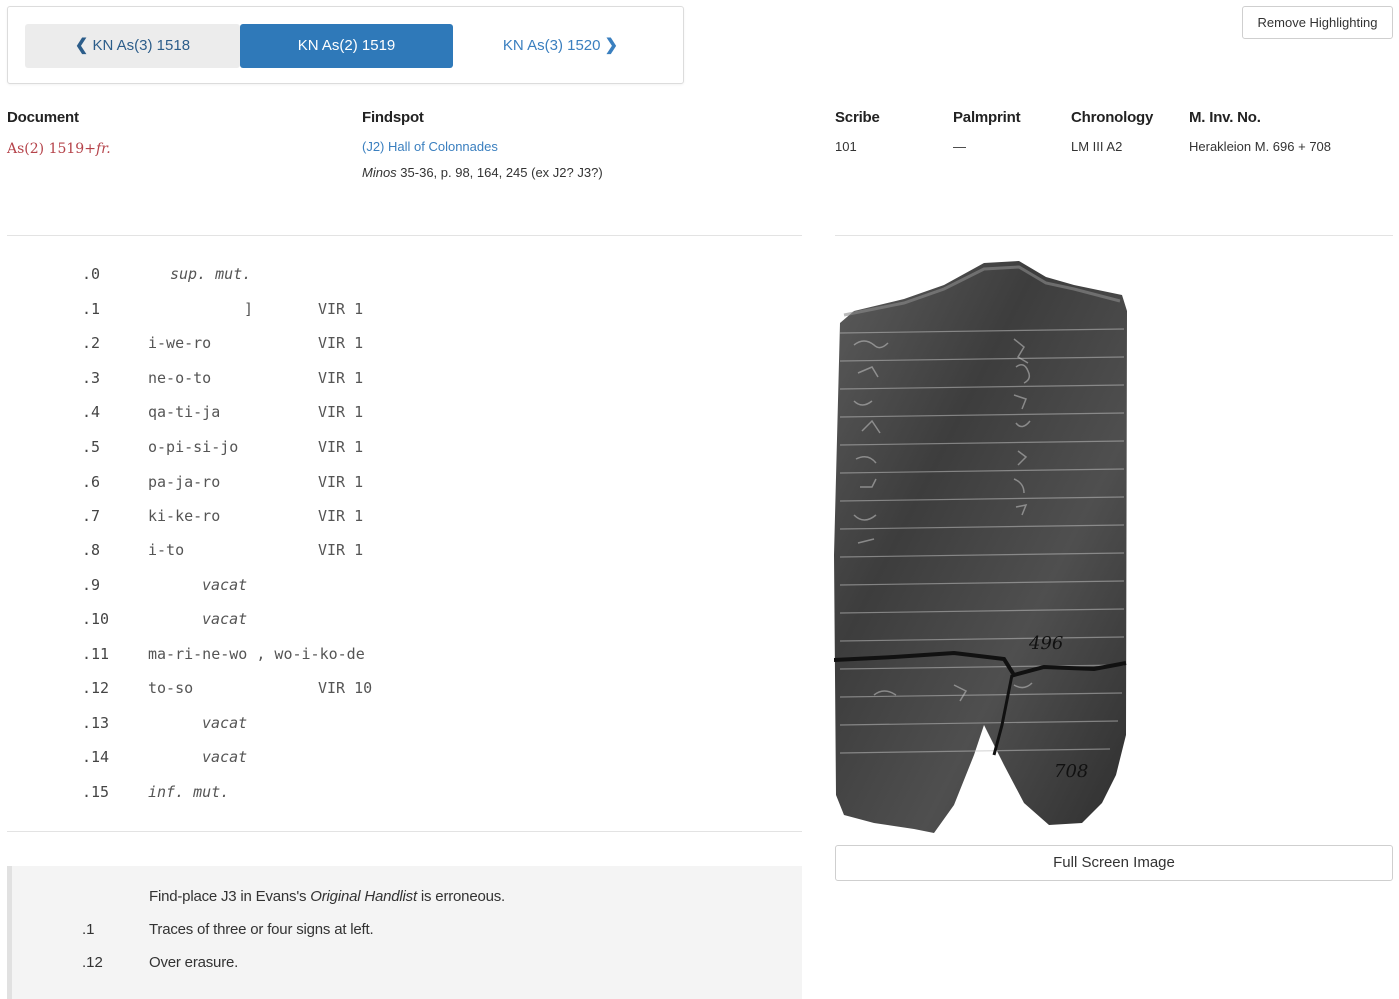 This screenshot has height=999, width=1399. I want to click on tablet-photo: 496 708, so click(984, 545).